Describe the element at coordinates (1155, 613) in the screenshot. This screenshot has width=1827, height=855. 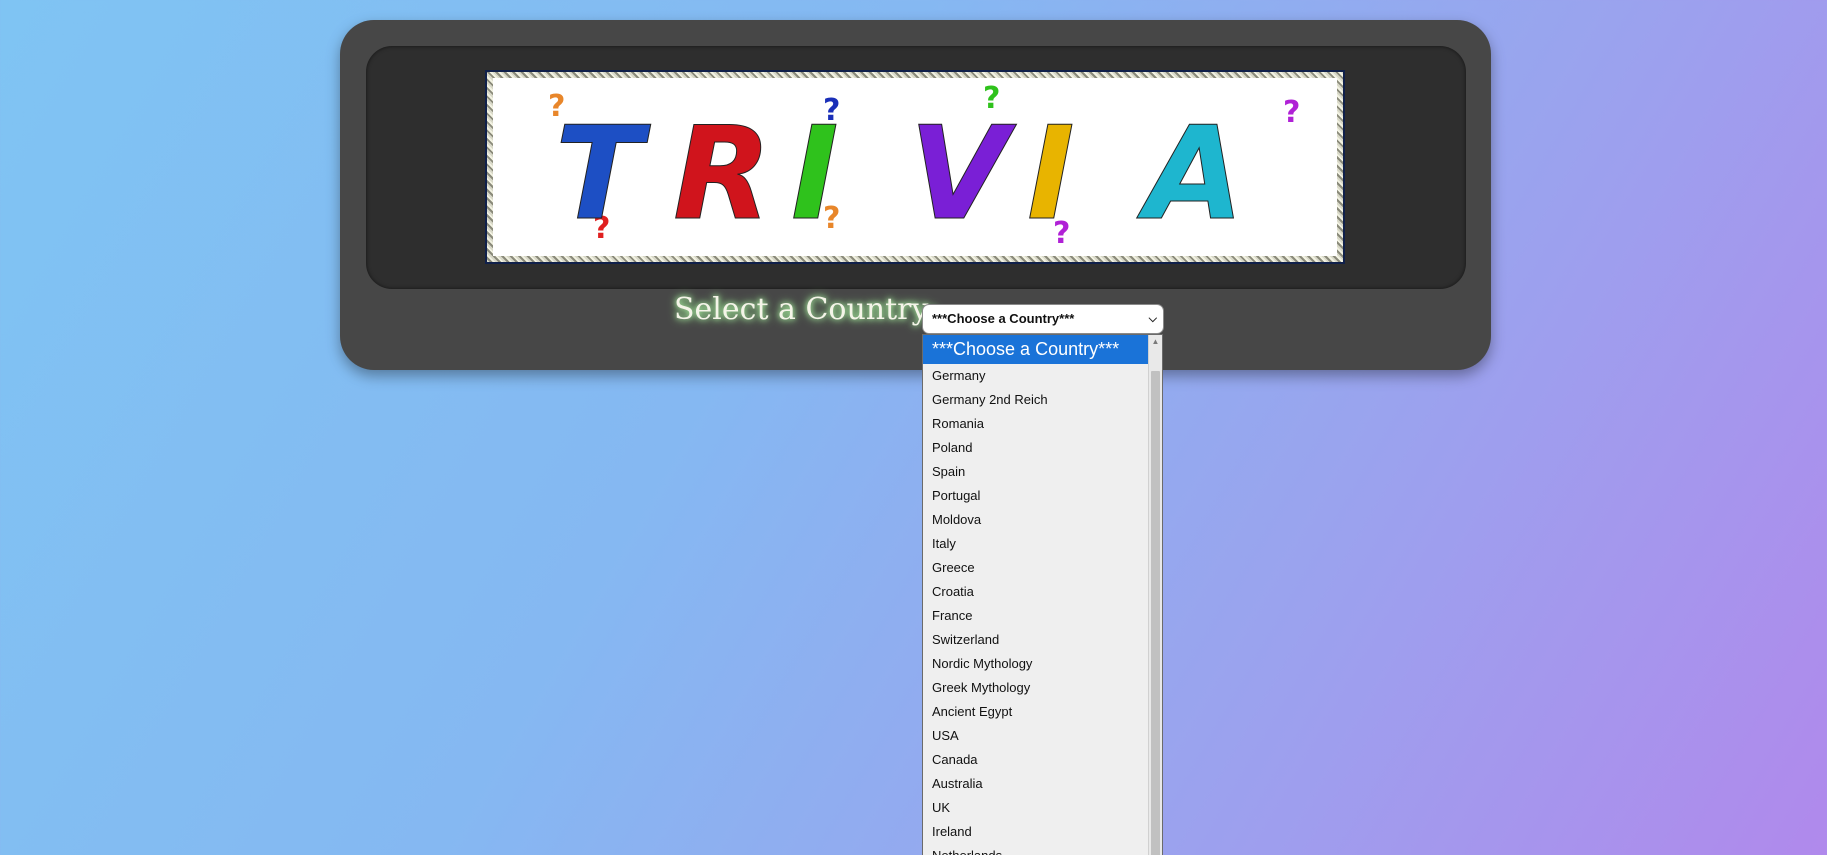
I see `scrollbar-thumb` at that location.